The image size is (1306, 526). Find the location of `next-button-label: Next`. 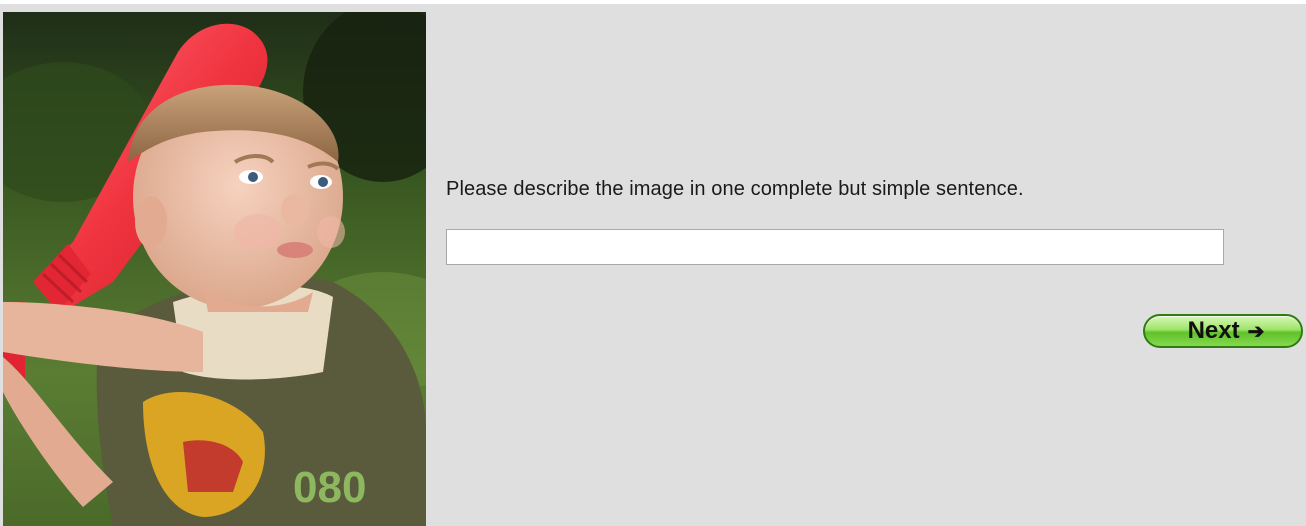

next-button-label: Next is located at coordinates (1213, 330).